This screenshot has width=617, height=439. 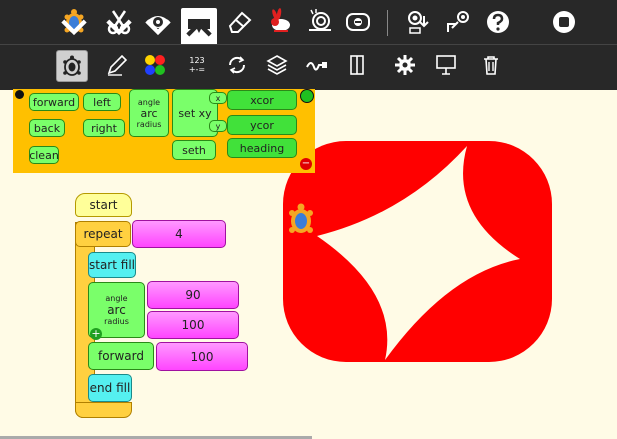 What do you see at coordinates (103, 410) in the screenshot?
I see `repeat-clamp-bottom` at bounding box center [103, 410].